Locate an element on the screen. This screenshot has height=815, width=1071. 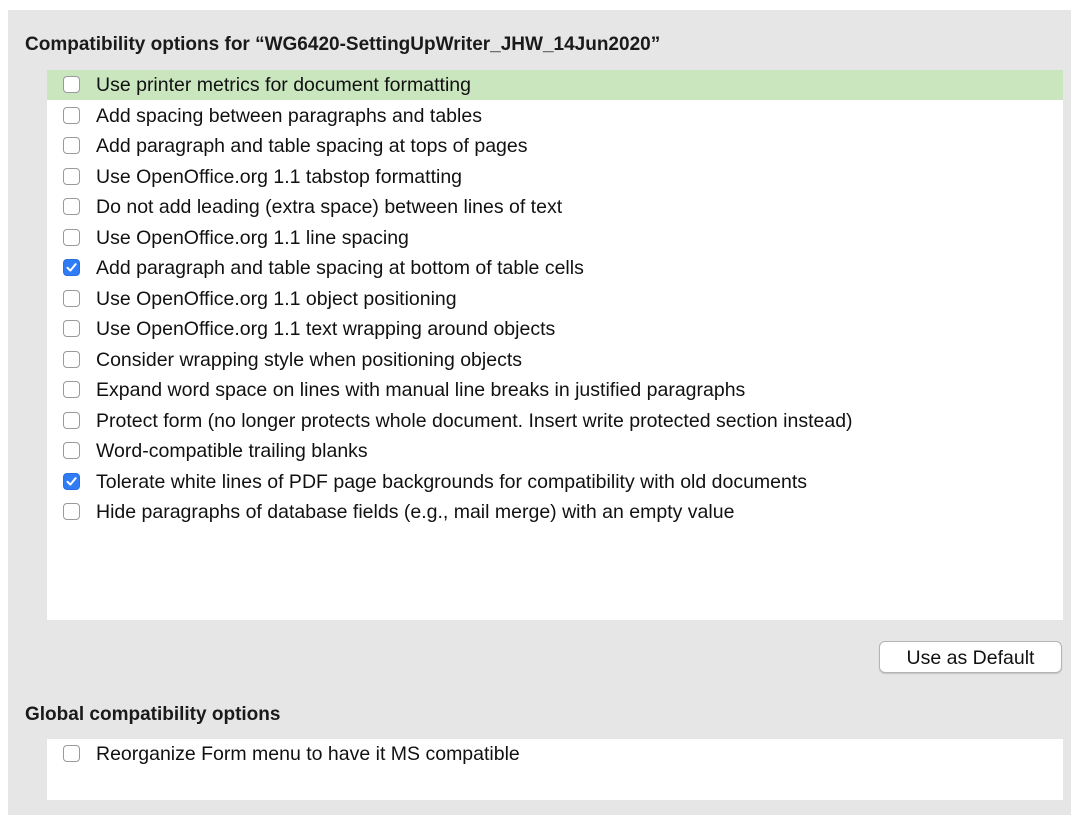
option-label: Word-compatible trailing blanks is located at coordinates (232, 451).